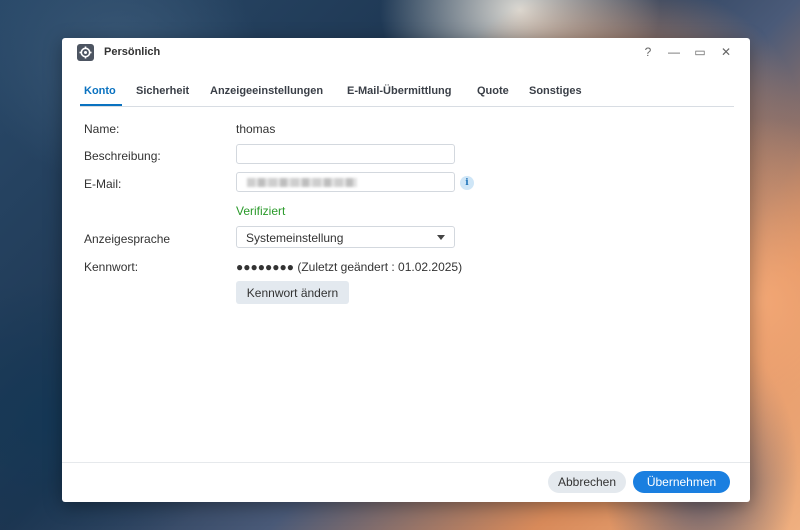  What do you see at coordinates (726, 52) in the screenshot?
I see `close-button: ✕` at bounding box center [726, 52].